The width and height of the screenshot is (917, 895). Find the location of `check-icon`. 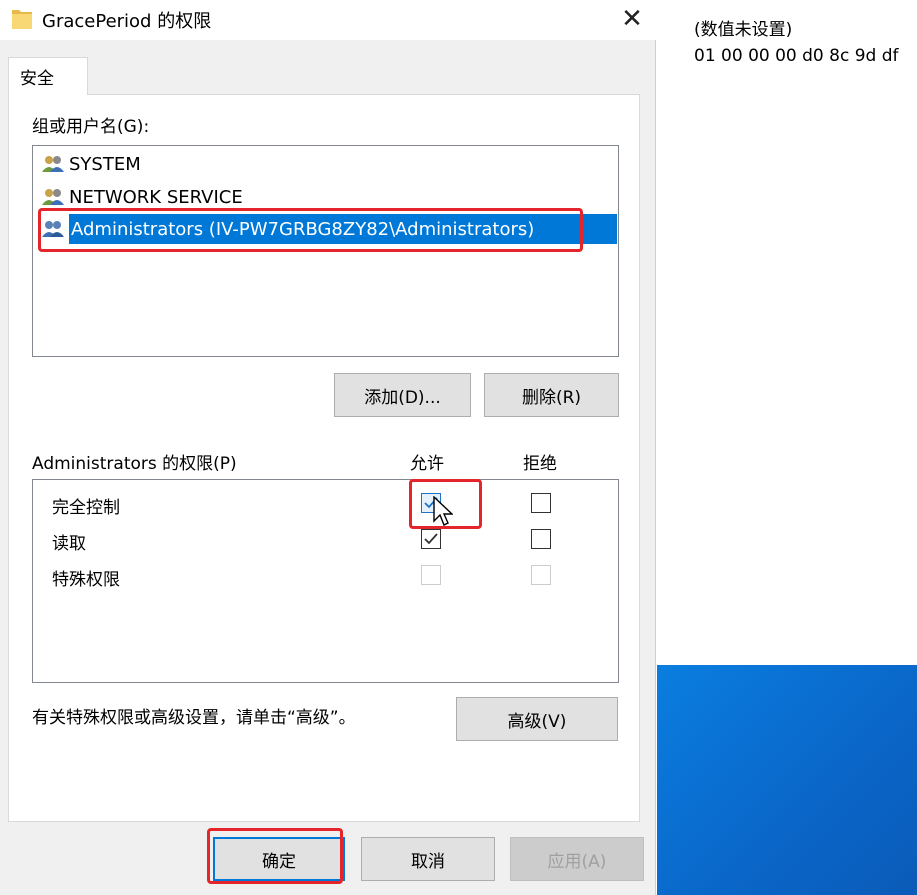

check-icon is located at coordinates (431, 539).